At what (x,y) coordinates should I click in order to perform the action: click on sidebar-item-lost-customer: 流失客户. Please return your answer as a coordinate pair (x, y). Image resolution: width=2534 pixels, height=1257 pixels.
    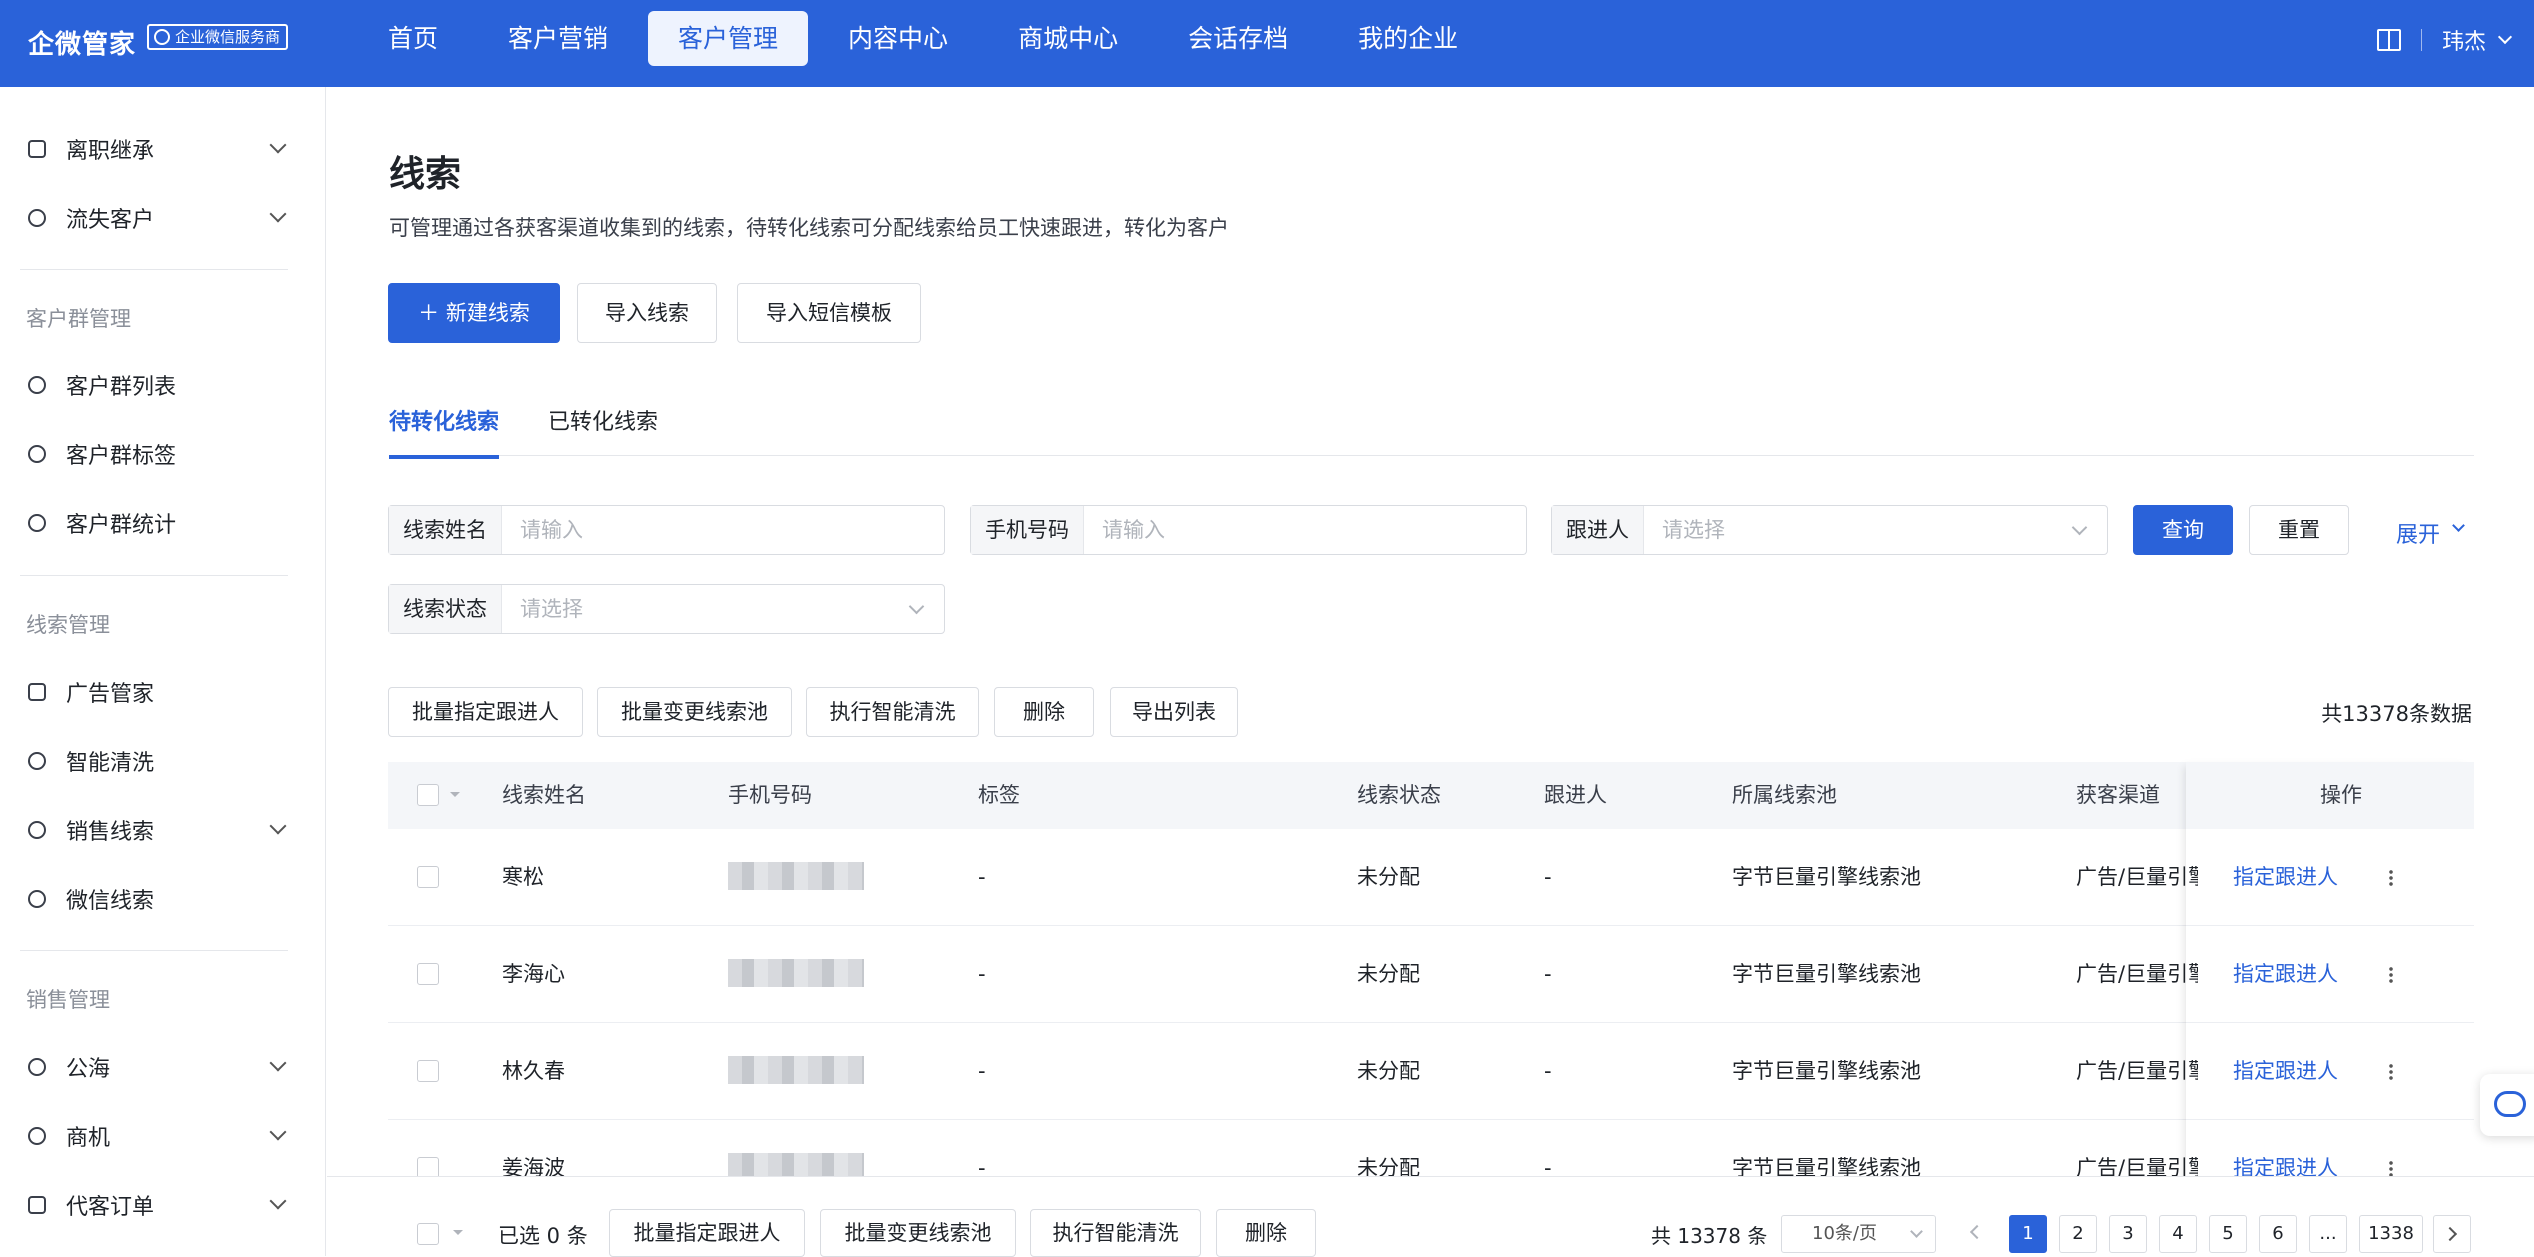
    Looking at the image, I should click on (162, 218).